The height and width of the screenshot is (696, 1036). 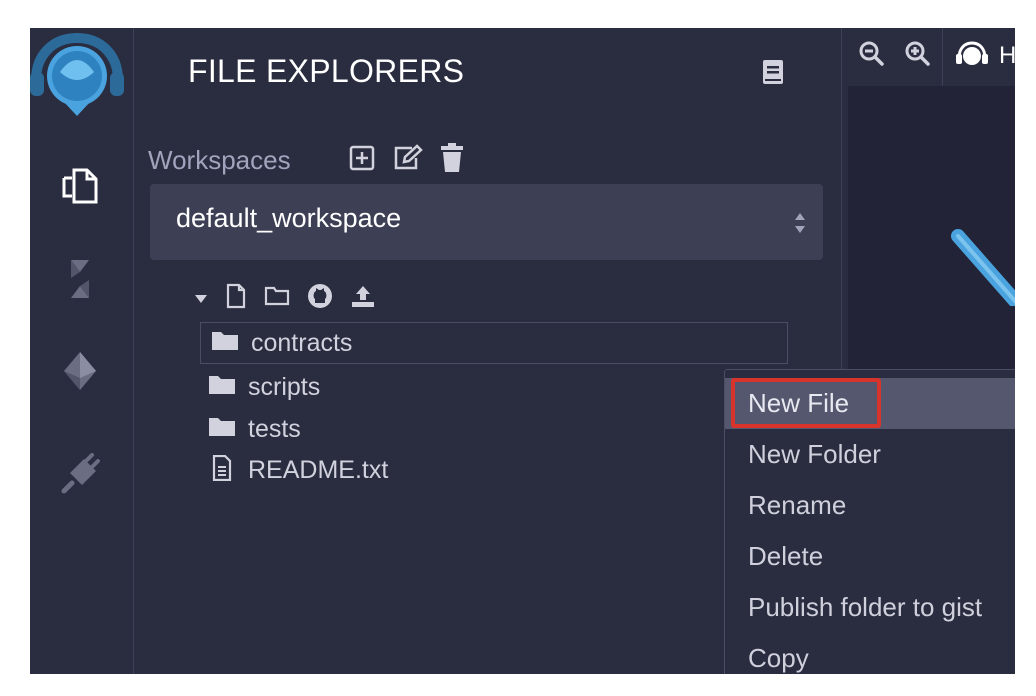 What do you see at coordinates (972, 57) in the screenshot?
I see `remix-home-icon` at bounding box center [972, 57].